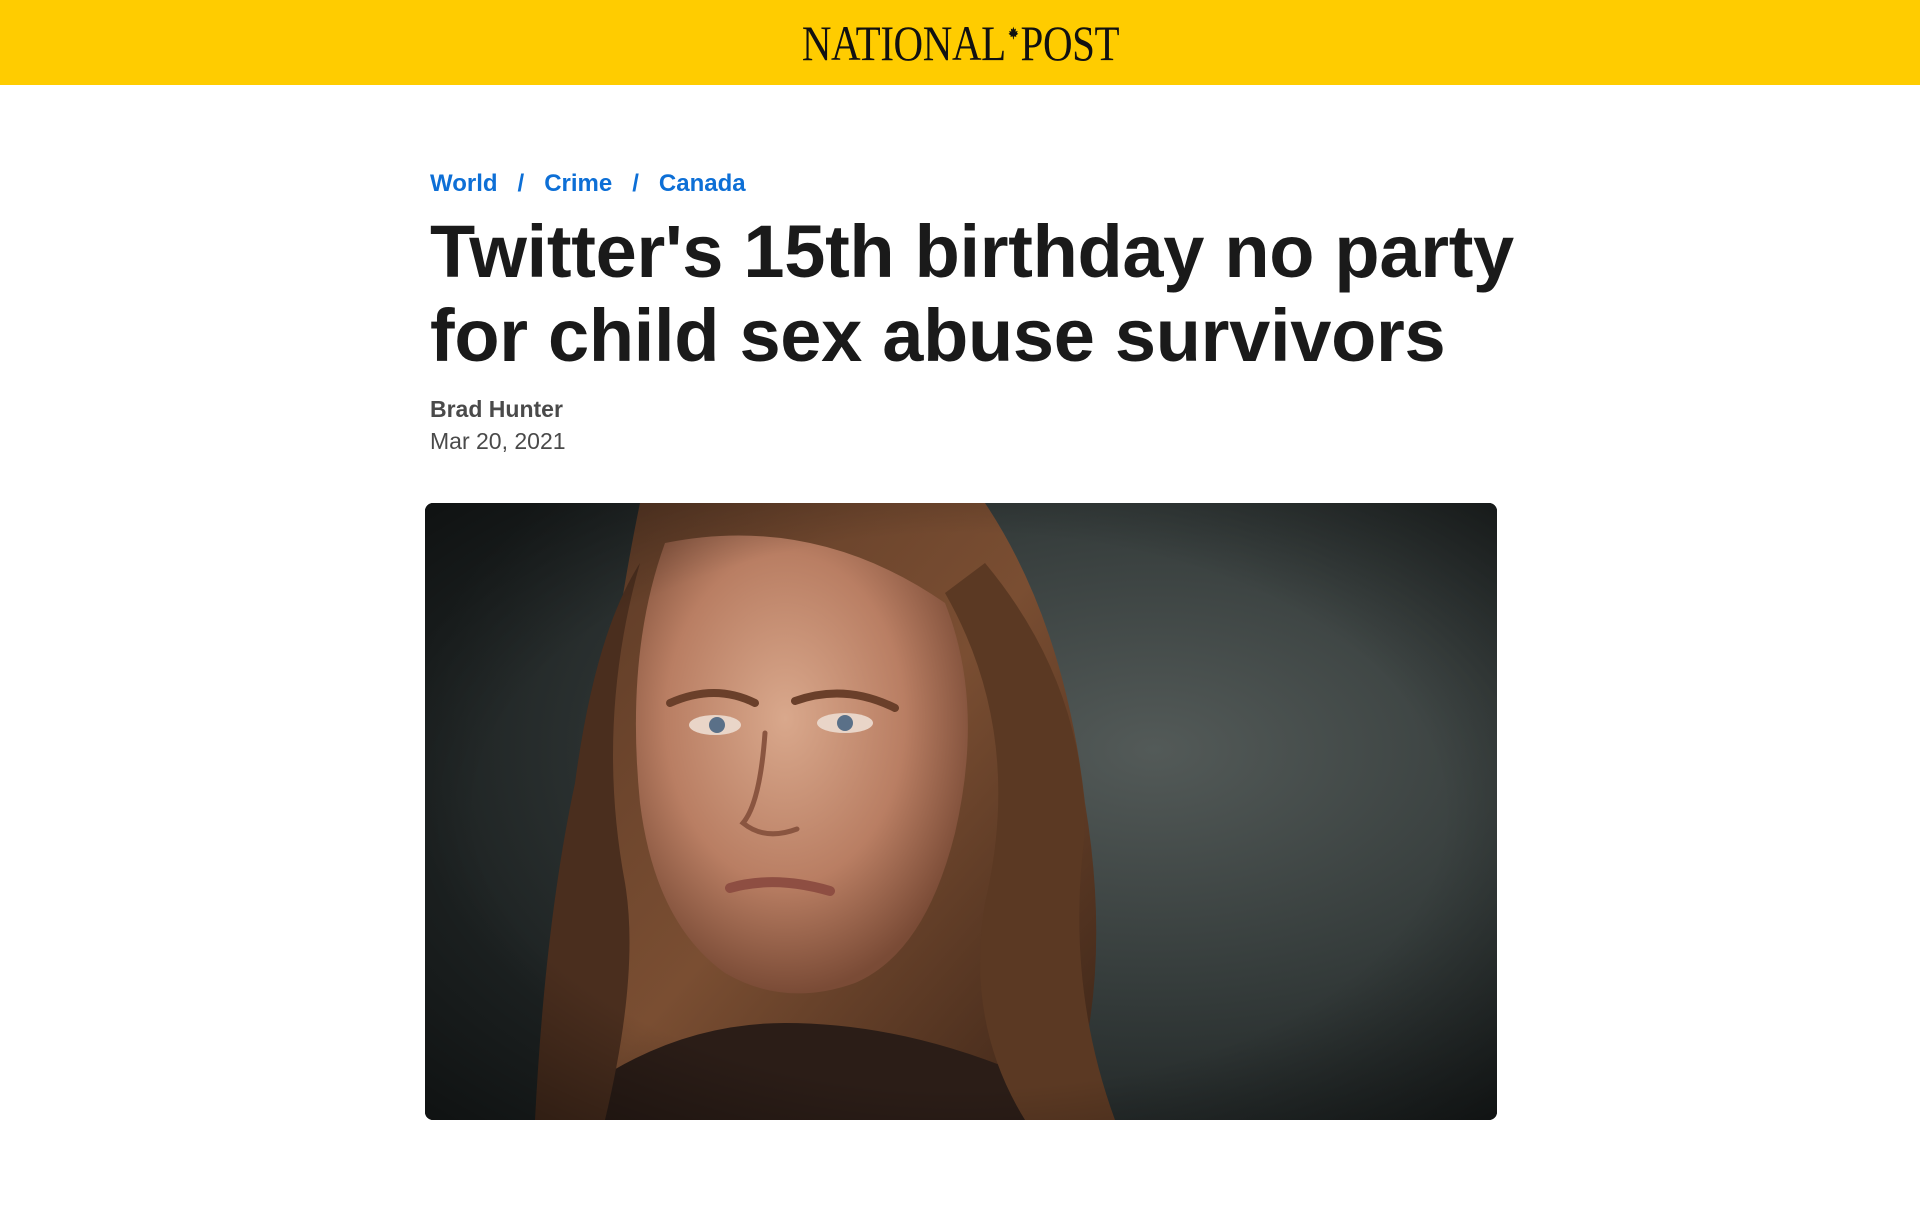  I want to click on logo-text-post: POST, so click(1069, 42).